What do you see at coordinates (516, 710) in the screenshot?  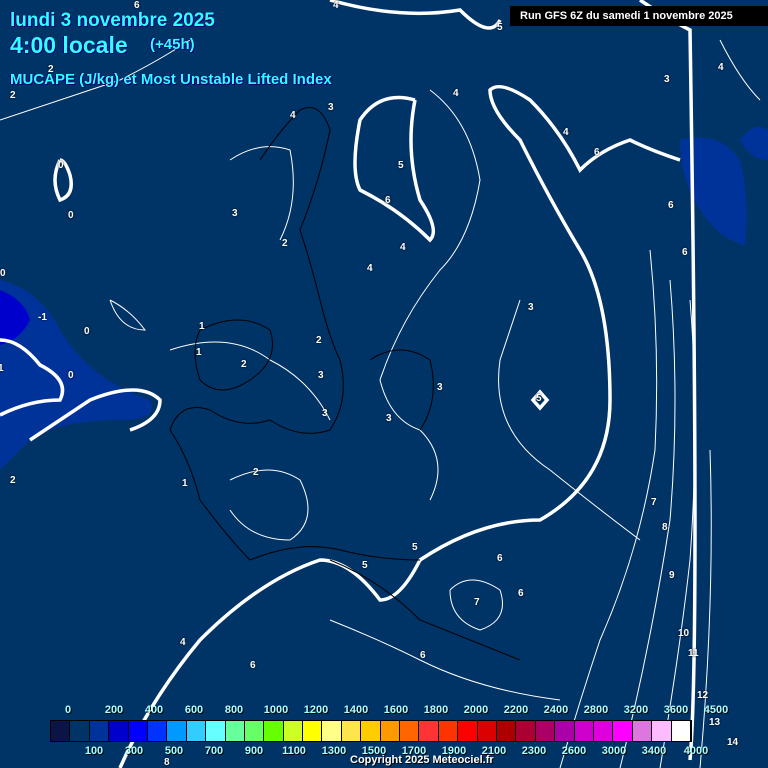 I see `legend-tick-top: 2200` at bounding box center [516, 710].